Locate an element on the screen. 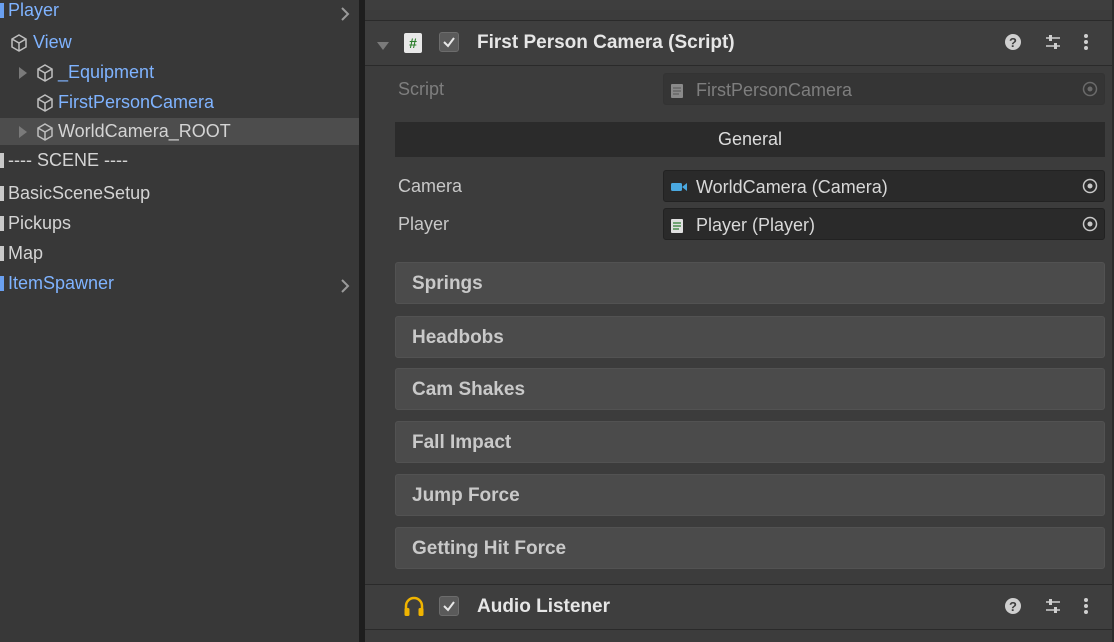  player-field: Player (Player) is located at coordinates (884, 224).